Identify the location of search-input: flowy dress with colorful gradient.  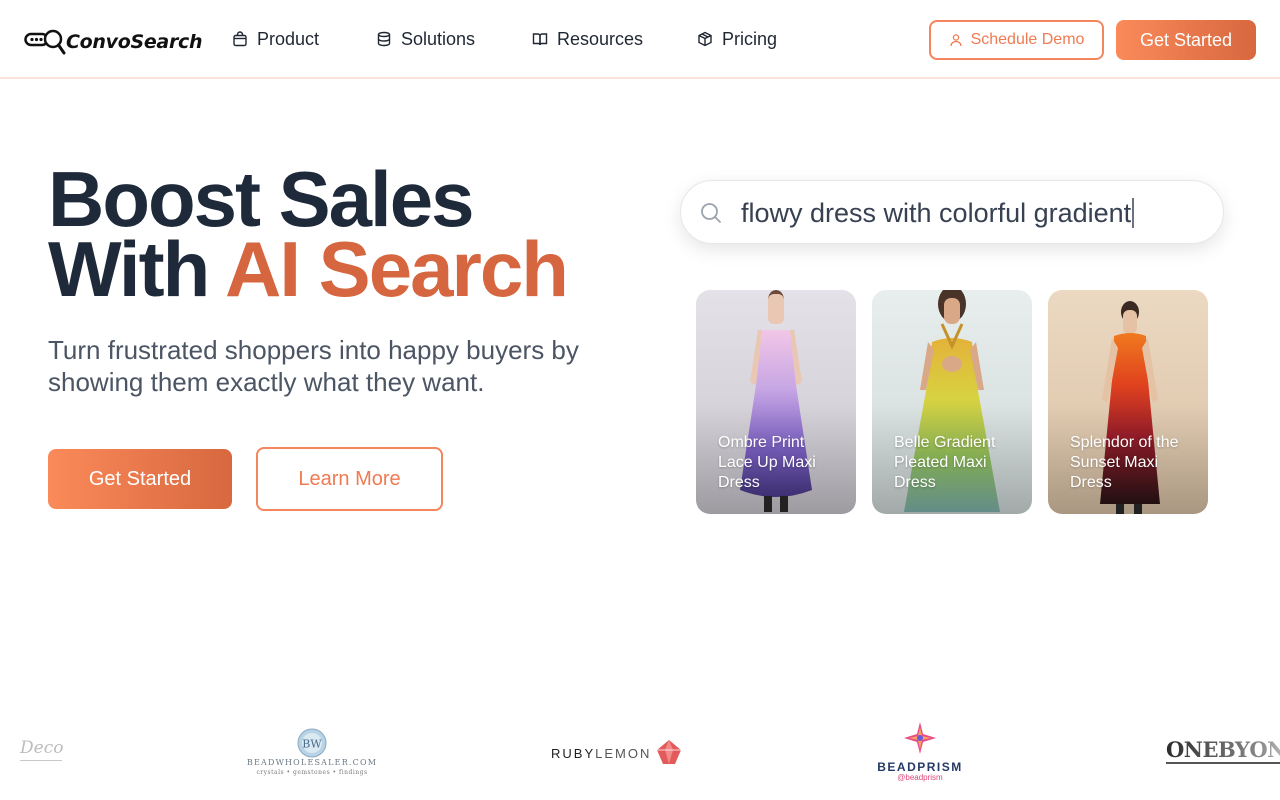
(971, 213).